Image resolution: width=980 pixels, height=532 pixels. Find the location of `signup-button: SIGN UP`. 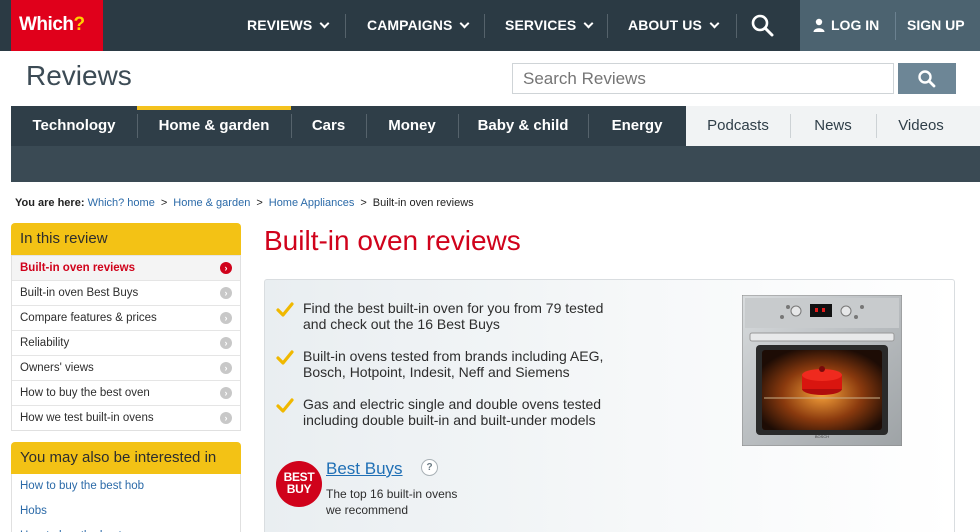

signup-button: SIGN UP is located at coordinates (936, 25).